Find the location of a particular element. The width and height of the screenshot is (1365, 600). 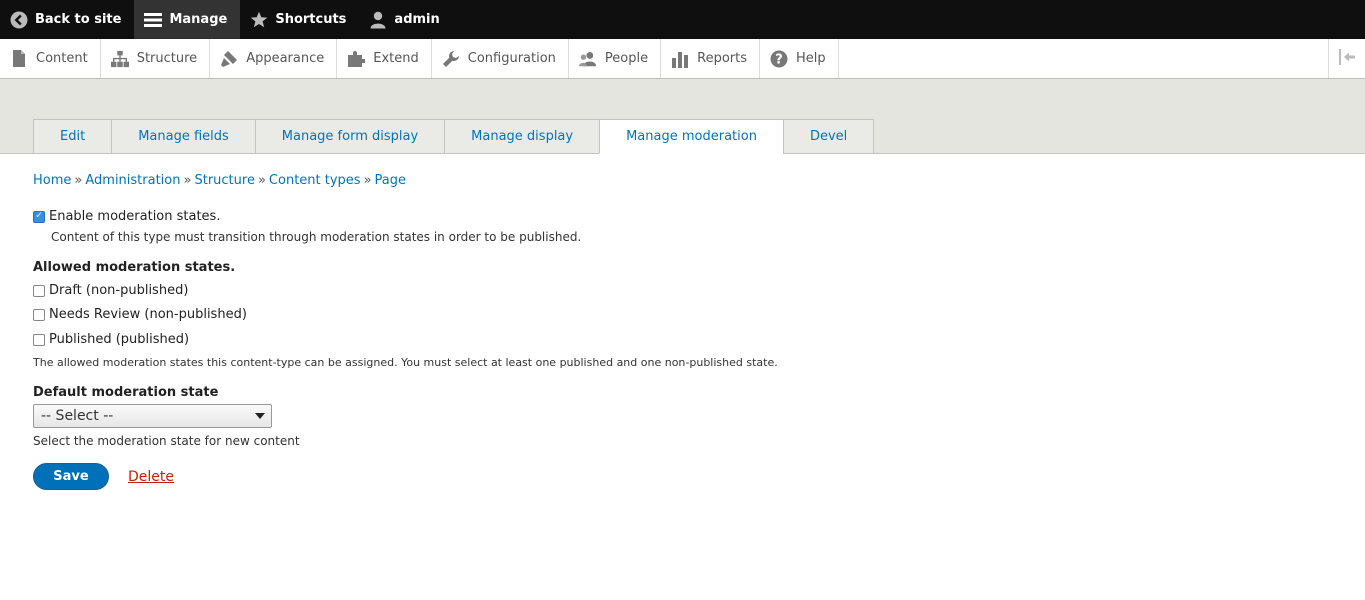

tray-item-people: People is located at coordinates (615, 58).